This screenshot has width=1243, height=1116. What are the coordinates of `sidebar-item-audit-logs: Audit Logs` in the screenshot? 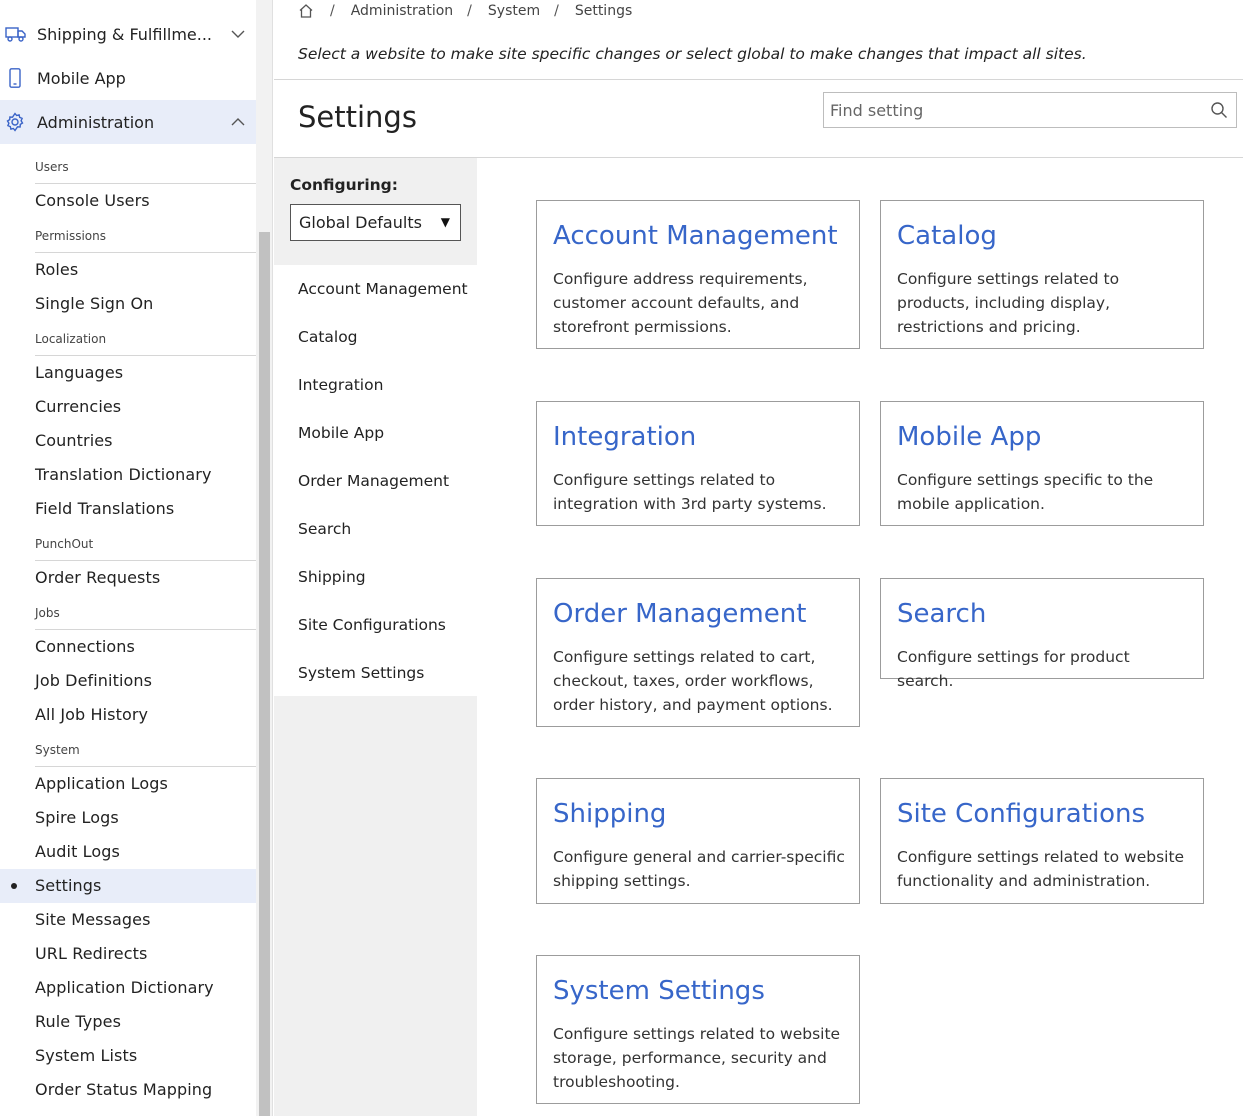 It's located at (128, 852).